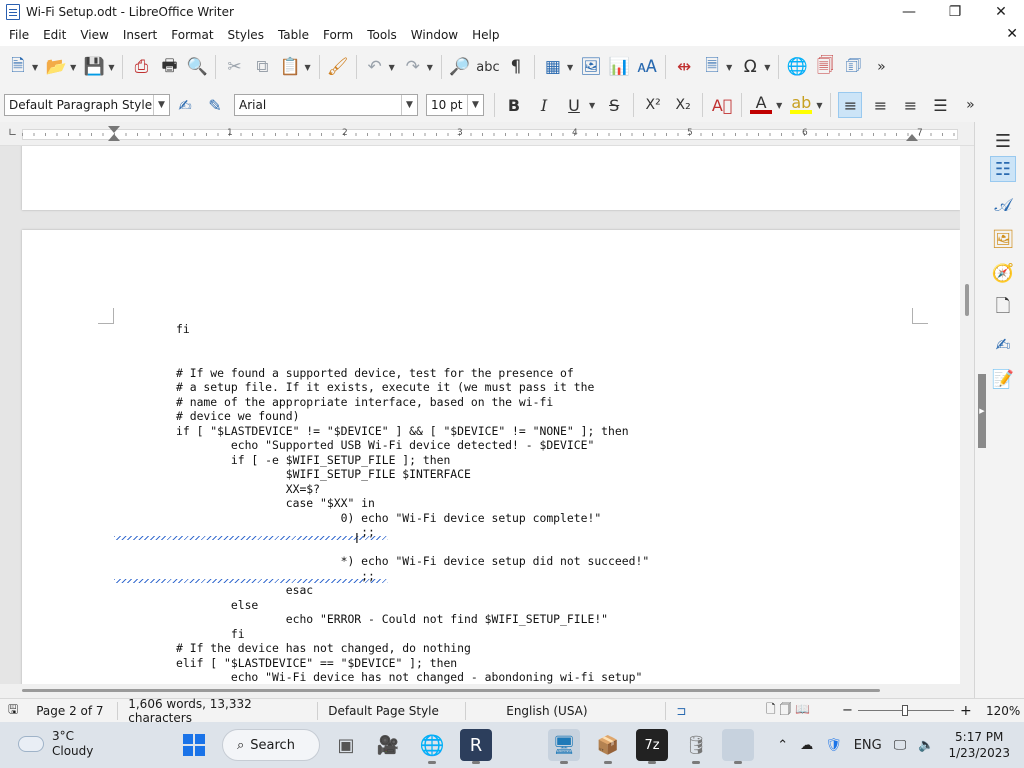  What do you see at coordinates (880, 105) in the screenshot?
I see `align-center-icon: ≡` at bounding box center [880, 105].